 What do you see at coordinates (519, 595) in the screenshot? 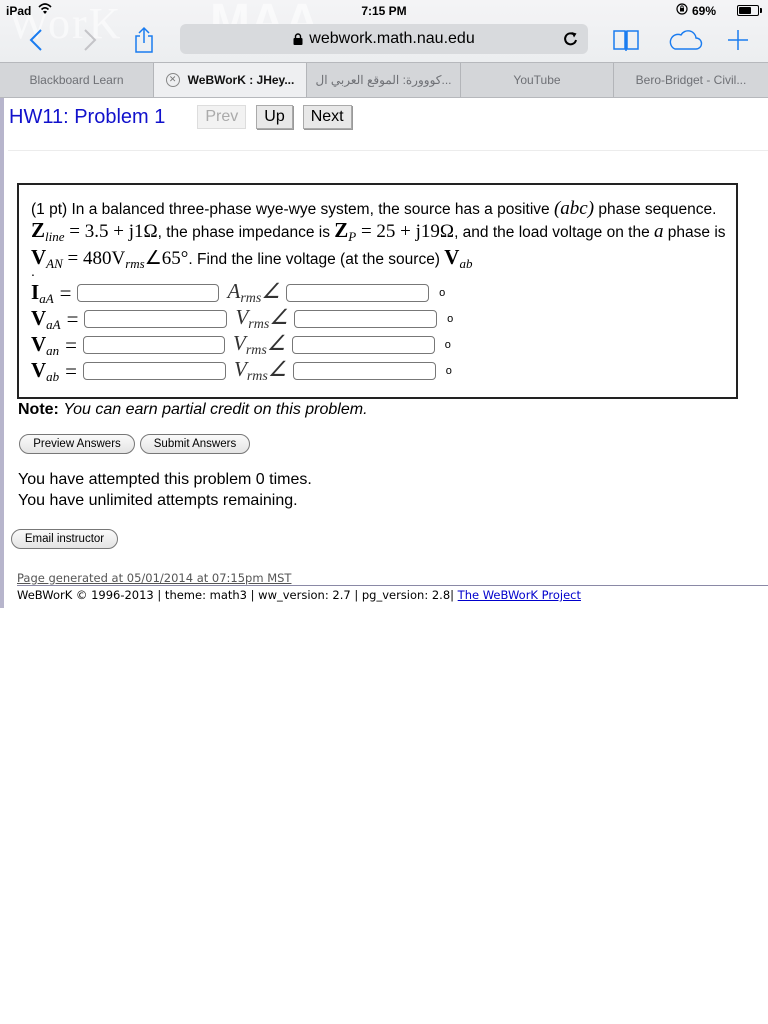
I see `webwork-project-link: The WeBWorK Project` at bounding box center [519, 595].